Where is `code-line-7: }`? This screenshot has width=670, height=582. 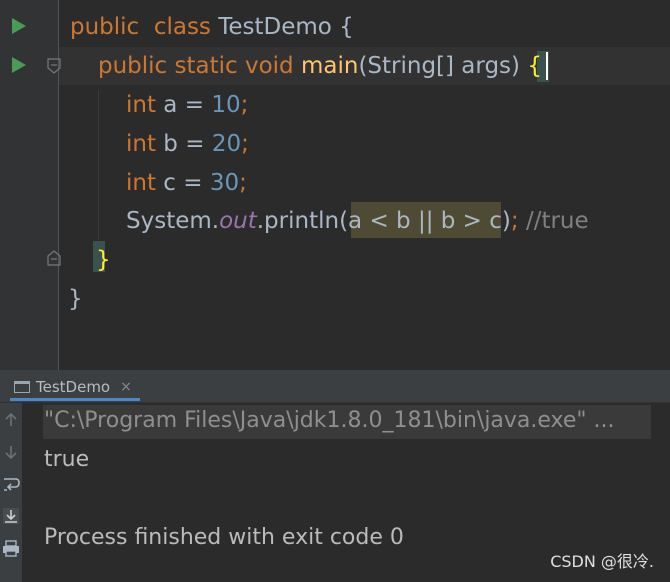
code-line-7: } is located at coordinates (103, 260).